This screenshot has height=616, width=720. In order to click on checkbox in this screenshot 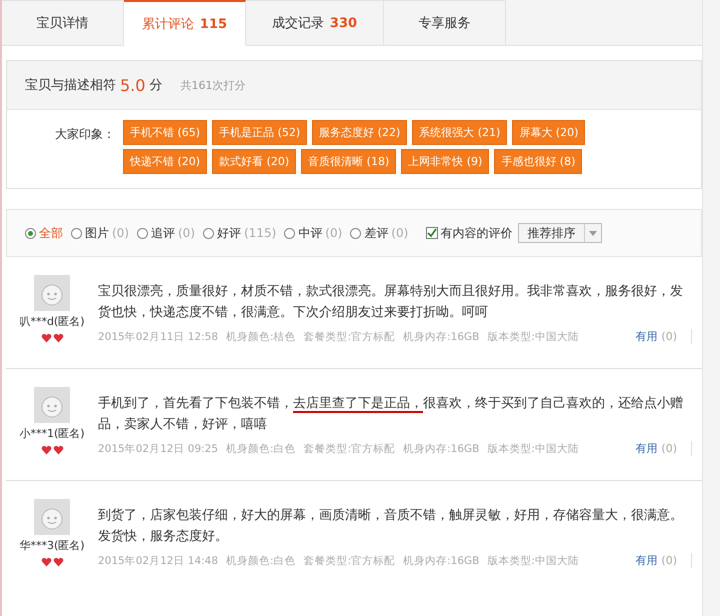, I will do `click(432, 233)`.